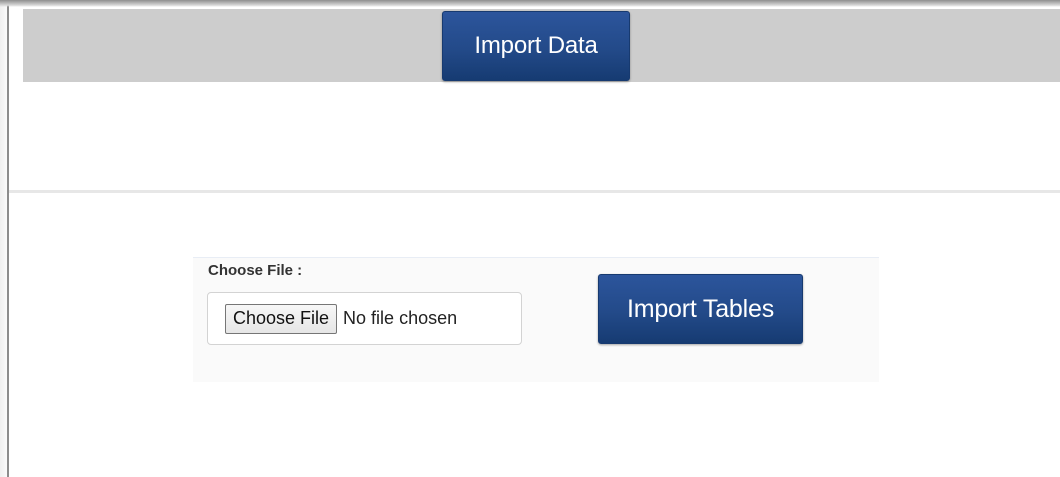 The width and height of the screenshot is (1060, 477). Describe the element at coordinates (8, 238) in the screenshot. I see `left-window-border` at that location.